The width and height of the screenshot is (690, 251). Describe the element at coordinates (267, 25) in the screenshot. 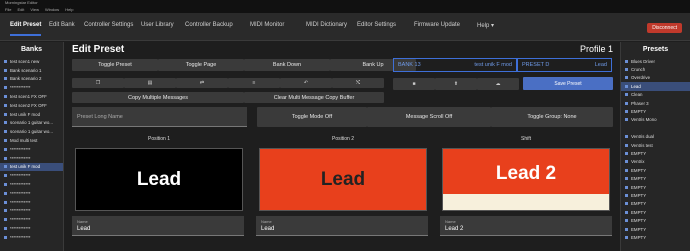

I see `tab-midi-monitor: MIDI Monitor` at that location.